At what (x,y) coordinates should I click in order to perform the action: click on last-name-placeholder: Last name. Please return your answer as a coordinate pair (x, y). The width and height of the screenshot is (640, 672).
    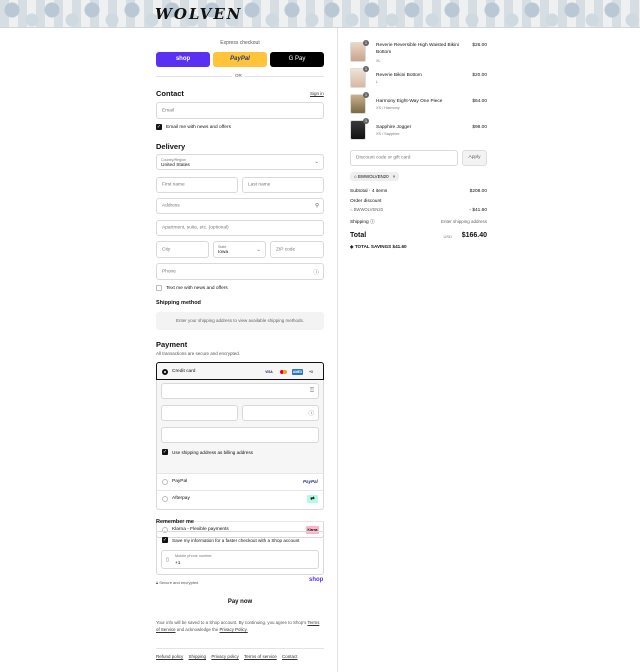
    Looking at the image, I should click on (259, 185).